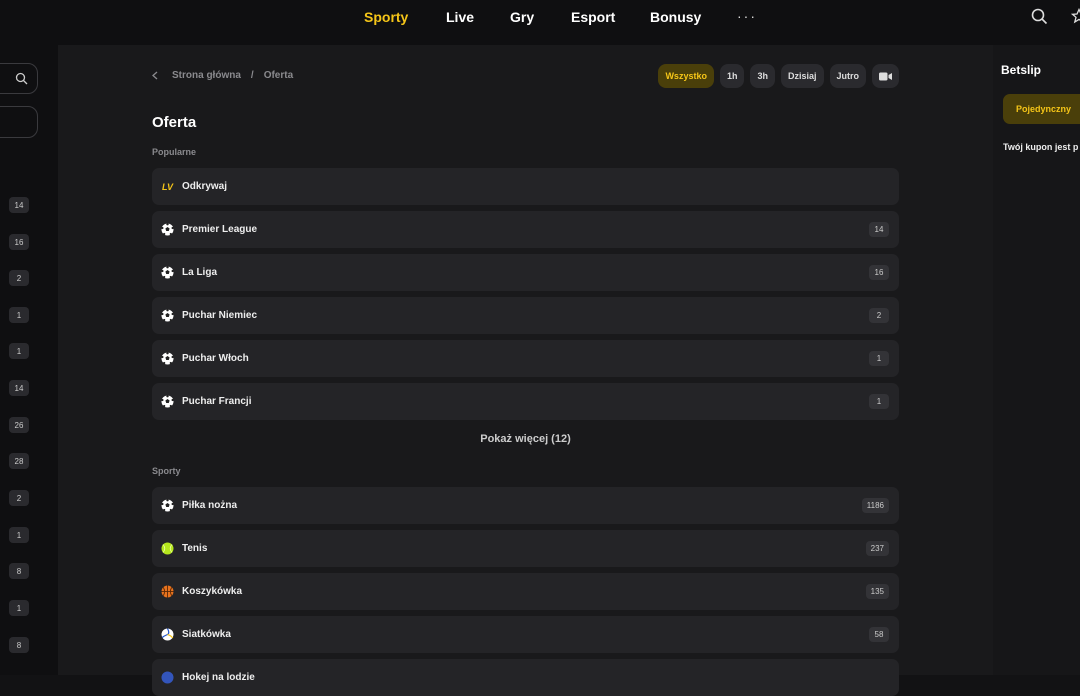 The height and width of the screenshot is (696, 1080). What do you see at coordinates (174, 152) in the screenshot?
I see `section-label-popular: Popularne` at bounding box center [174, 152].